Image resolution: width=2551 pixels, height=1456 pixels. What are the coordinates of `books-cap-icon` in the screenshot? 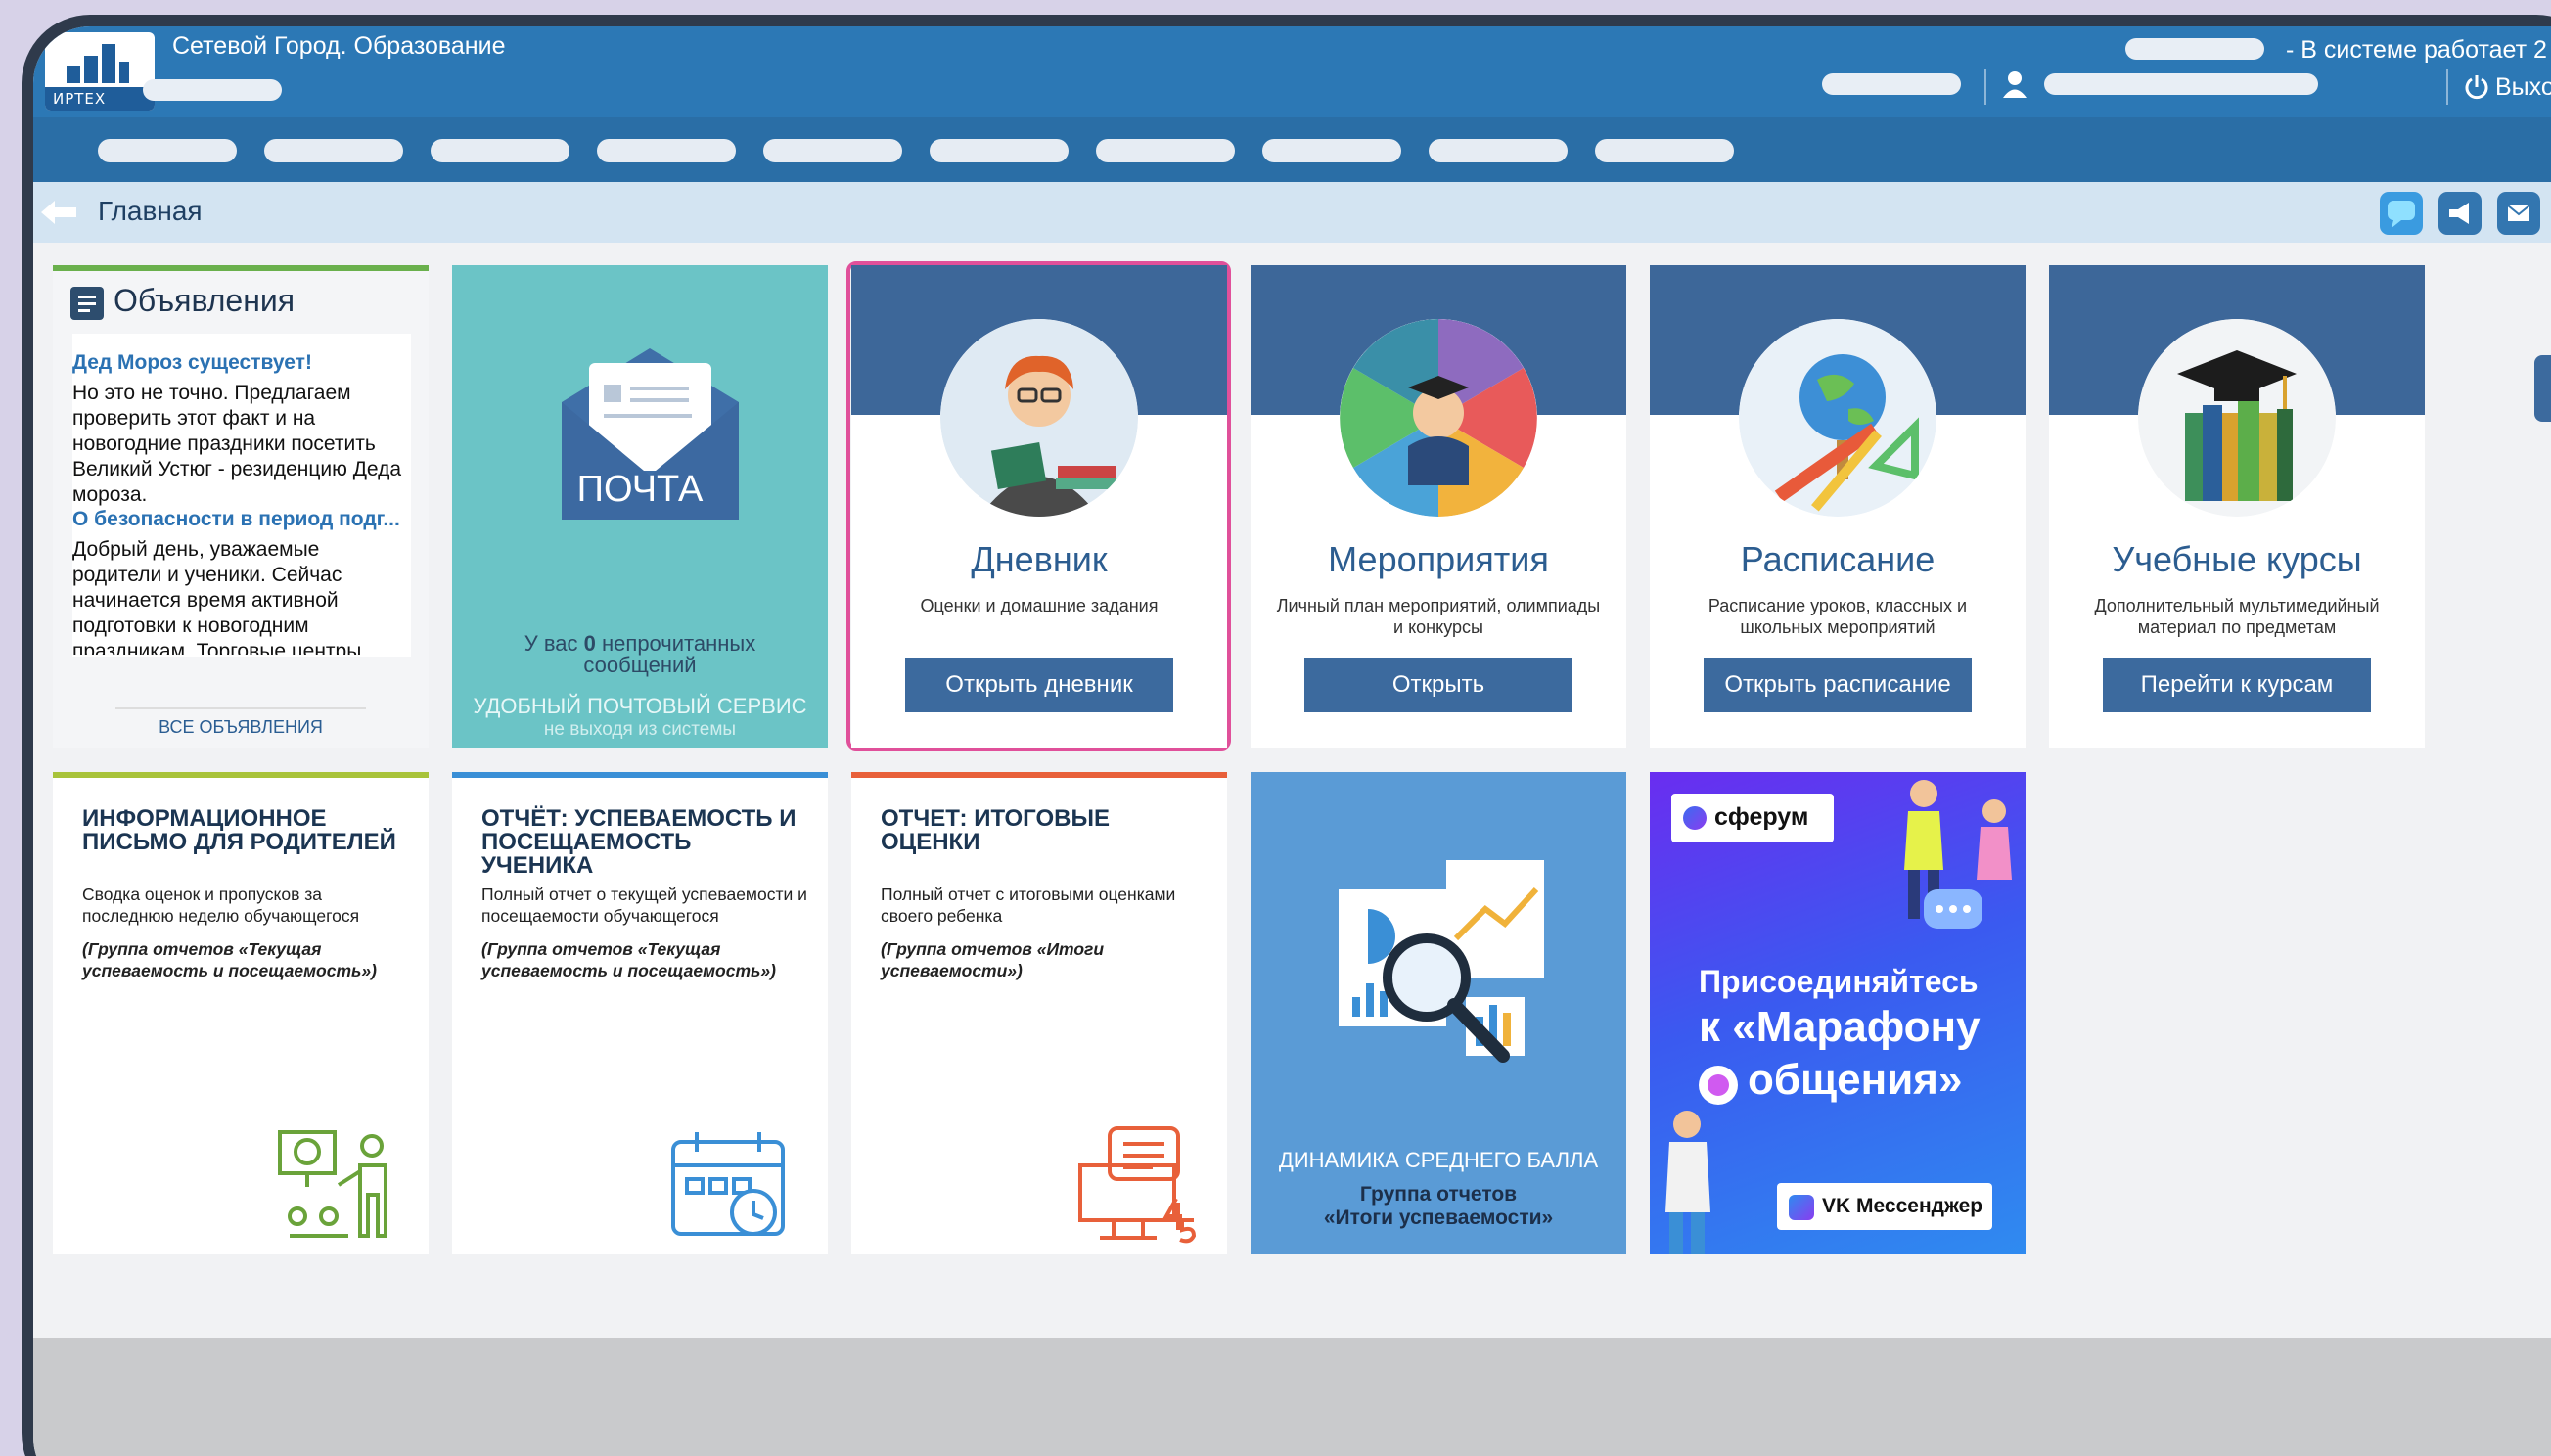 It's located at (2237, 418).